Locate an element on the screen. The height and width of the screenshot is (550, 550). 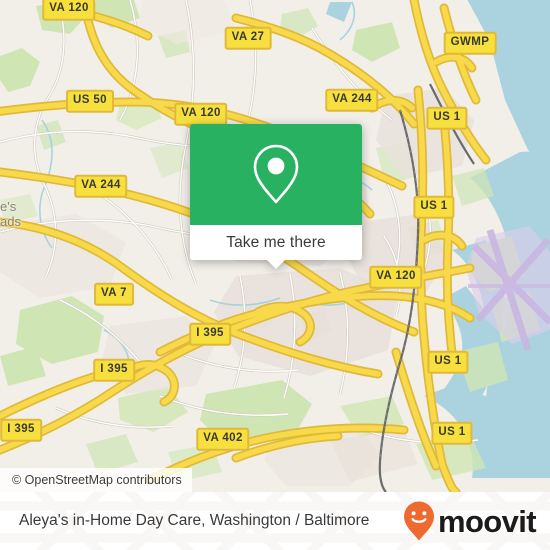
road-shield-us50: US 50 is located at coordinates (90, 101).